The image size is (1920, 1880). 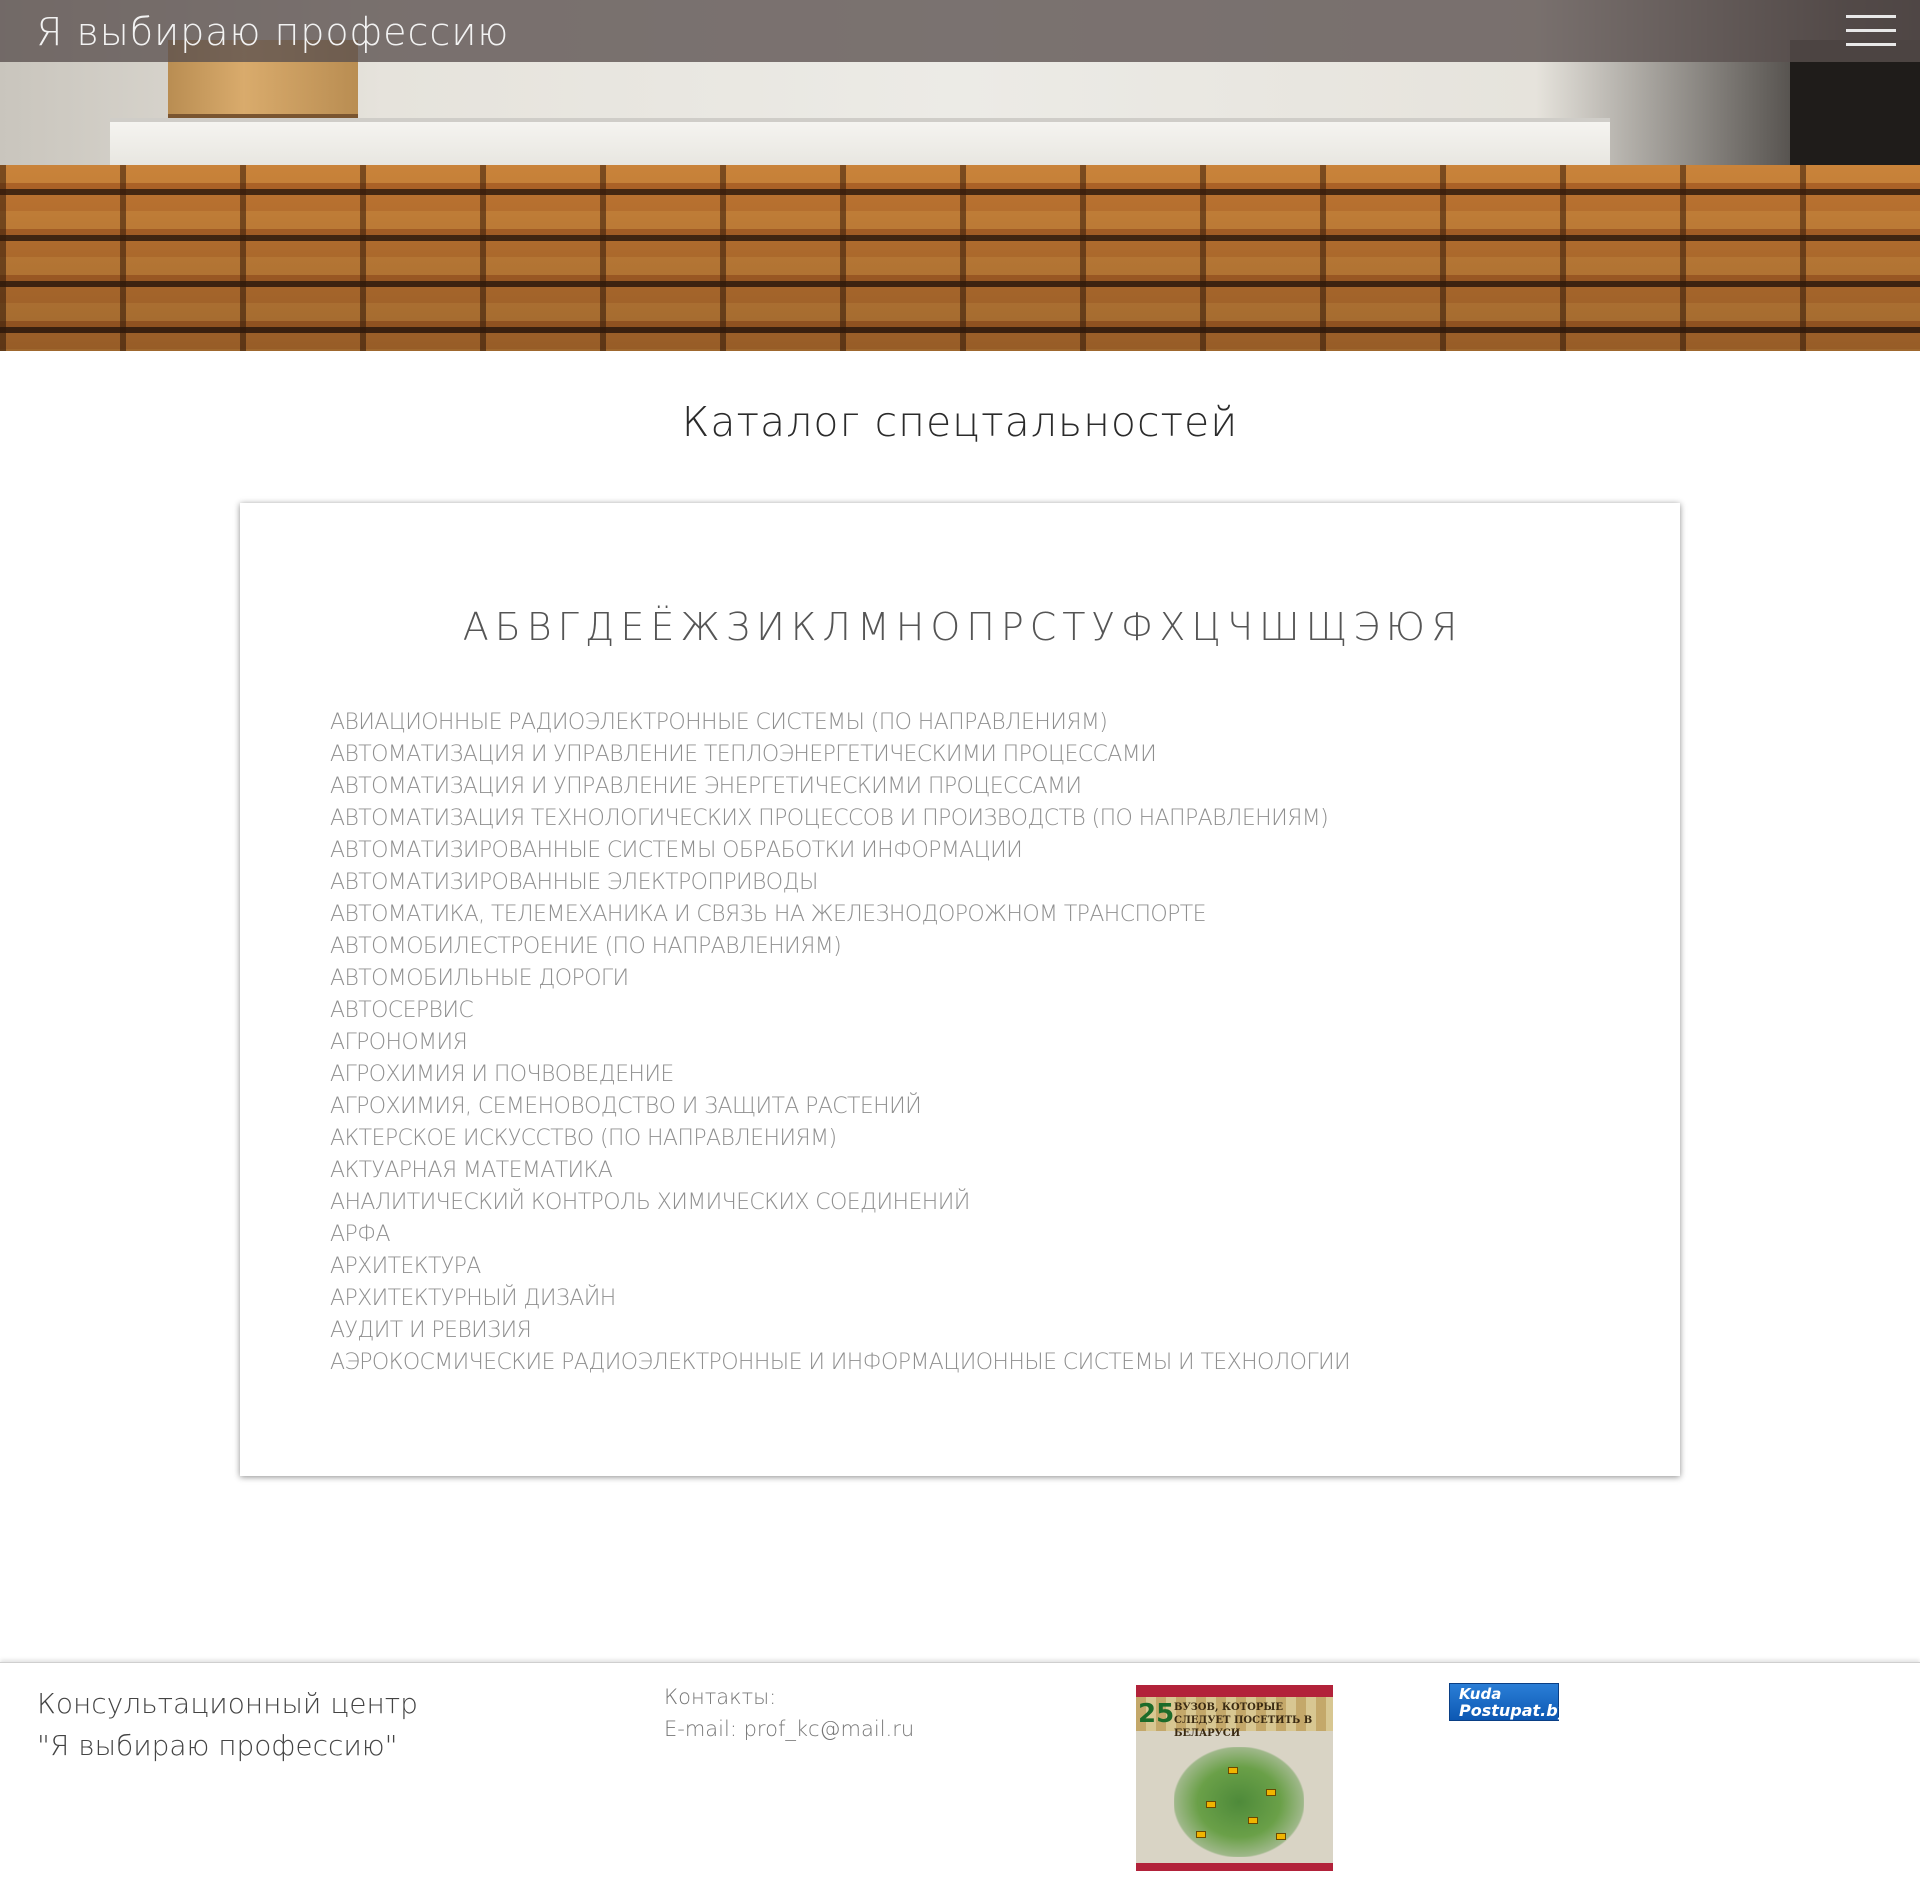 I want to click on alphabet-letter-link: Ч, so click(x=1240, y=627).